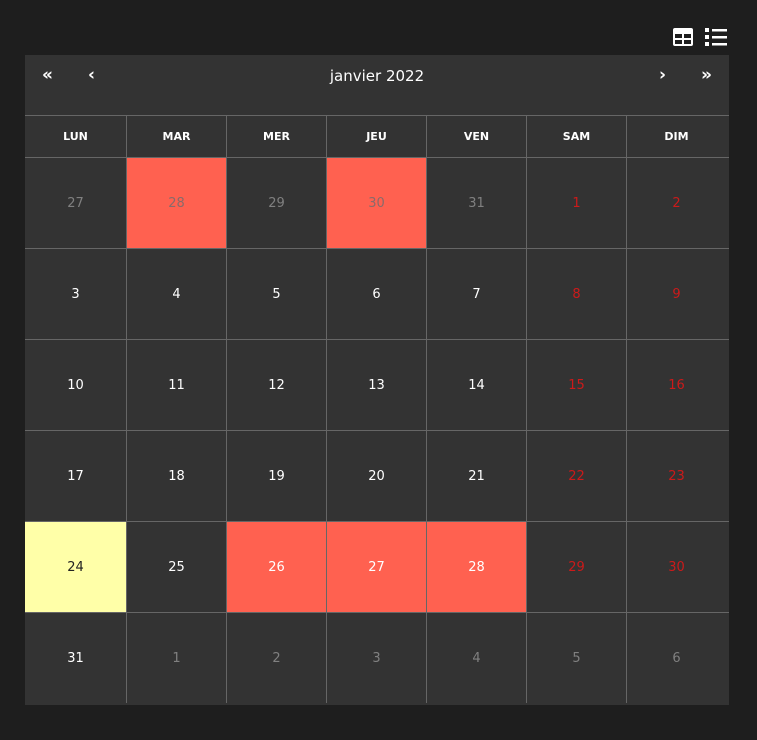 The width and height of the screenshot is (757, 740). I want to click on calendar-navigation: « ‹ janvier 2022 › », so click(377, 85).